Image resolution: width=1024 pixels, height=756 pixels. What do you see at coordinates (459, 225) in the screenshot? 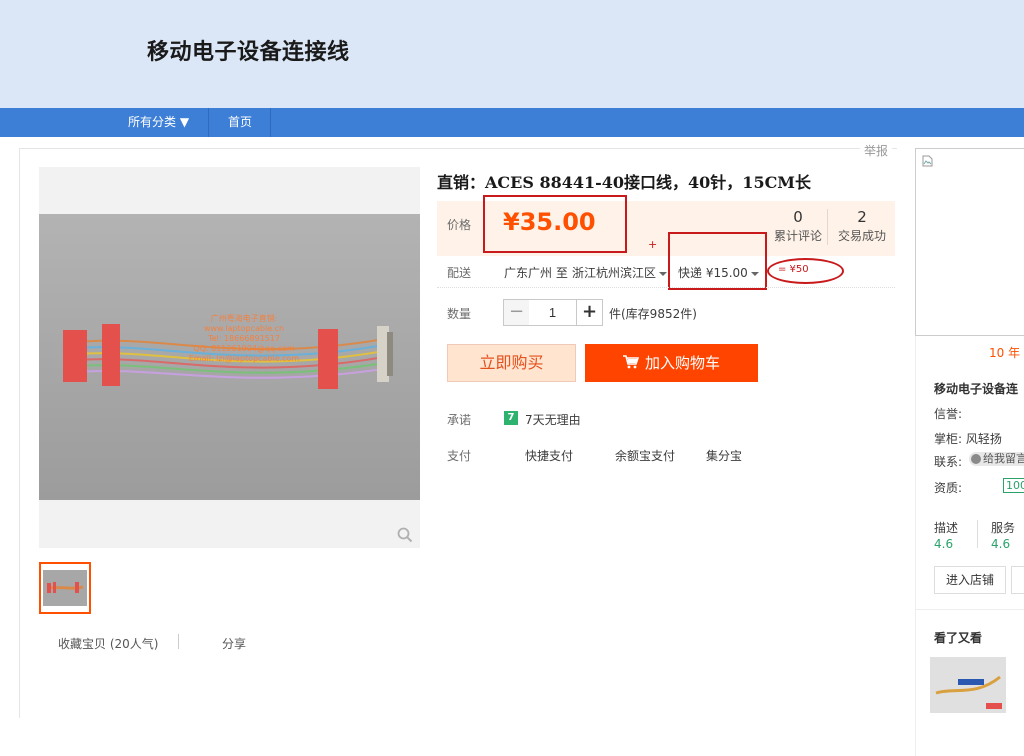
I see `price-label: 价格` at bounding box center [459, 225].